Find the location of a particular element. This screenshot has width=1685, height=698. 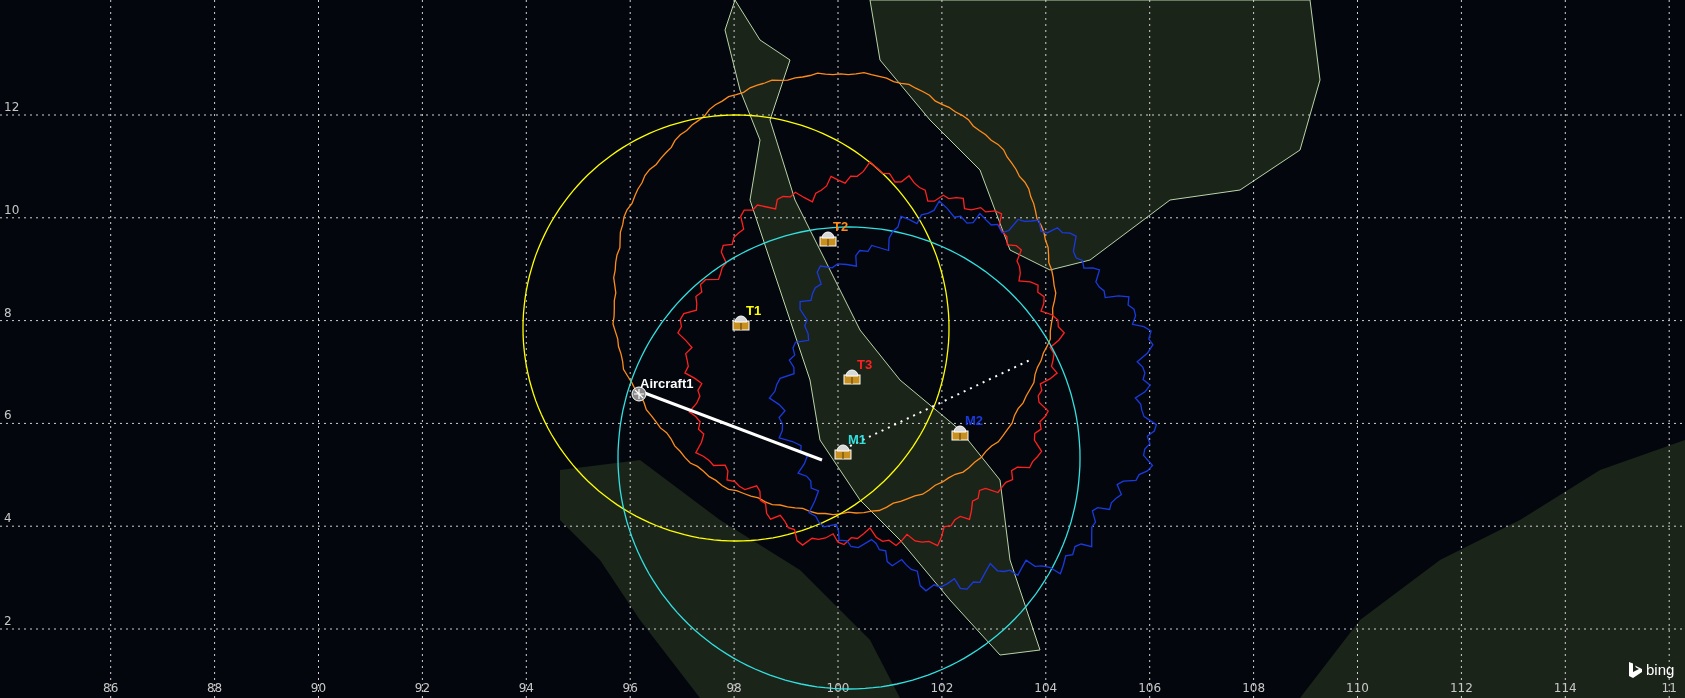

axis-label: 98 is located at coordinates (734, 688).